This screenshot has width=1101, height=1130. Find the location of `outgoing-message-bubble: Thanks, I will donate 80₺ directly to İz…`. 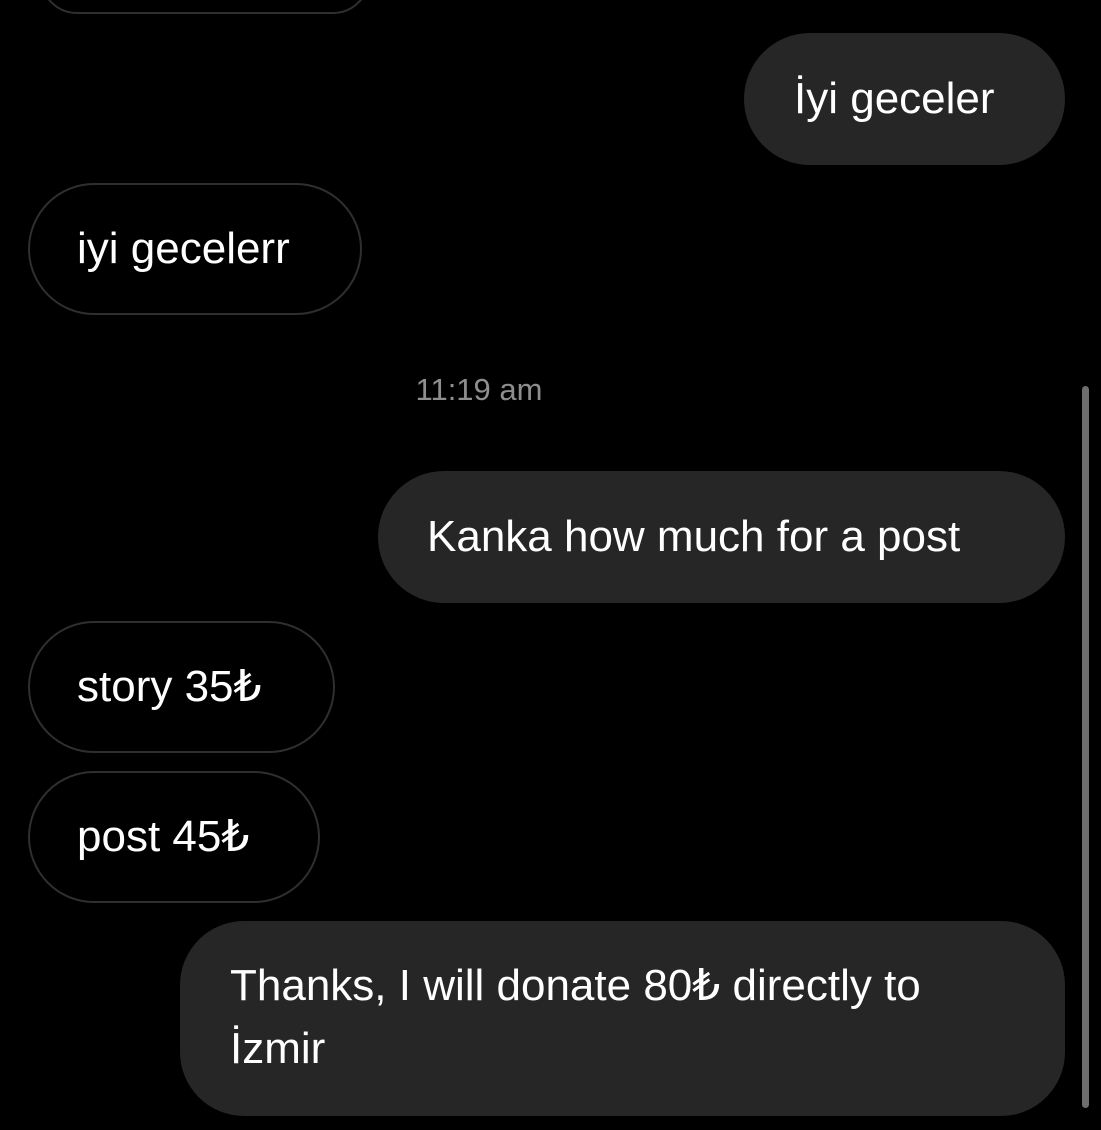

outgoing-message-bubble: Thanks, I will donate 80₺ directly to İz… is located at coordinates (622, 1018).